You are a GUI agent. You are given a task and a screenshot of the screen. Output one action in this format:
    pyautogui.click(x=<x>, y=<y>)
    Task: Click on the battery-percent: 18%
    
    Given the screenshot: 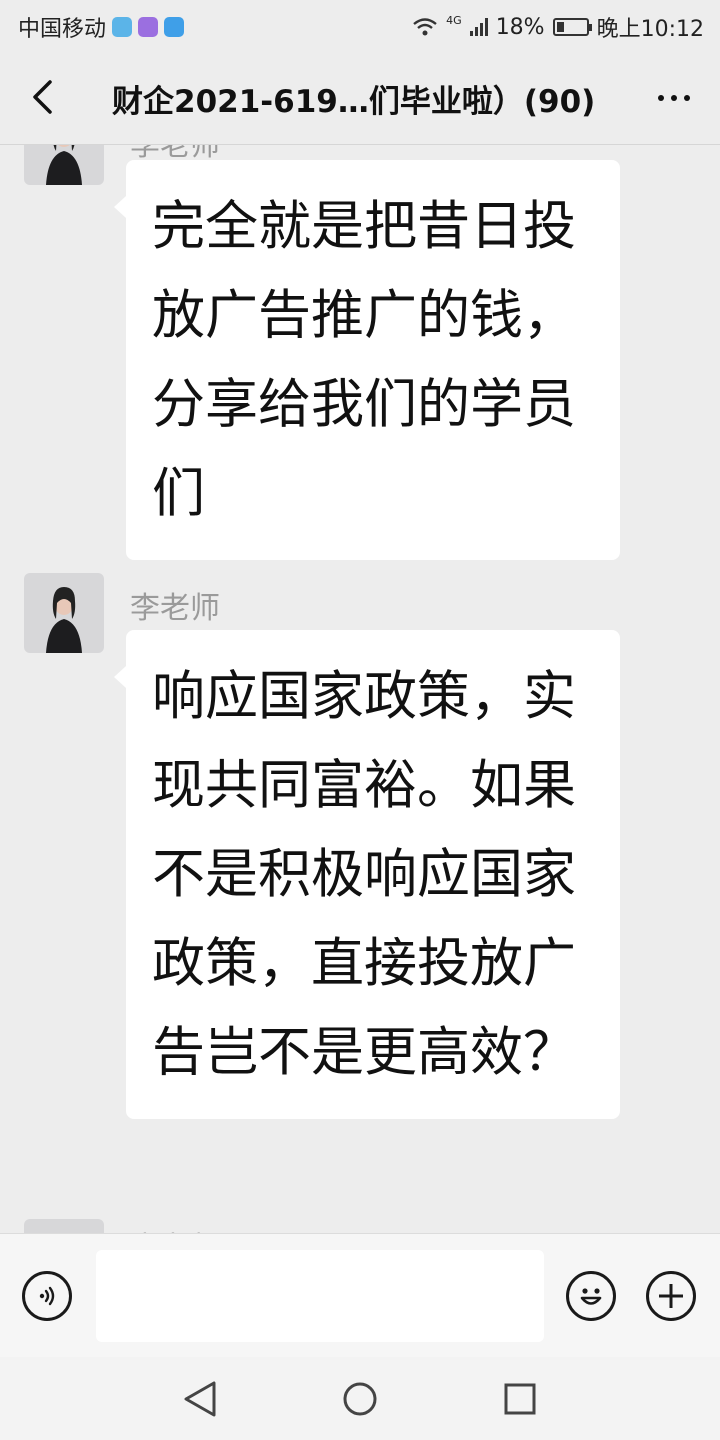 What is the action you would take?
    pyautogui.click(x=520, y=27)
    